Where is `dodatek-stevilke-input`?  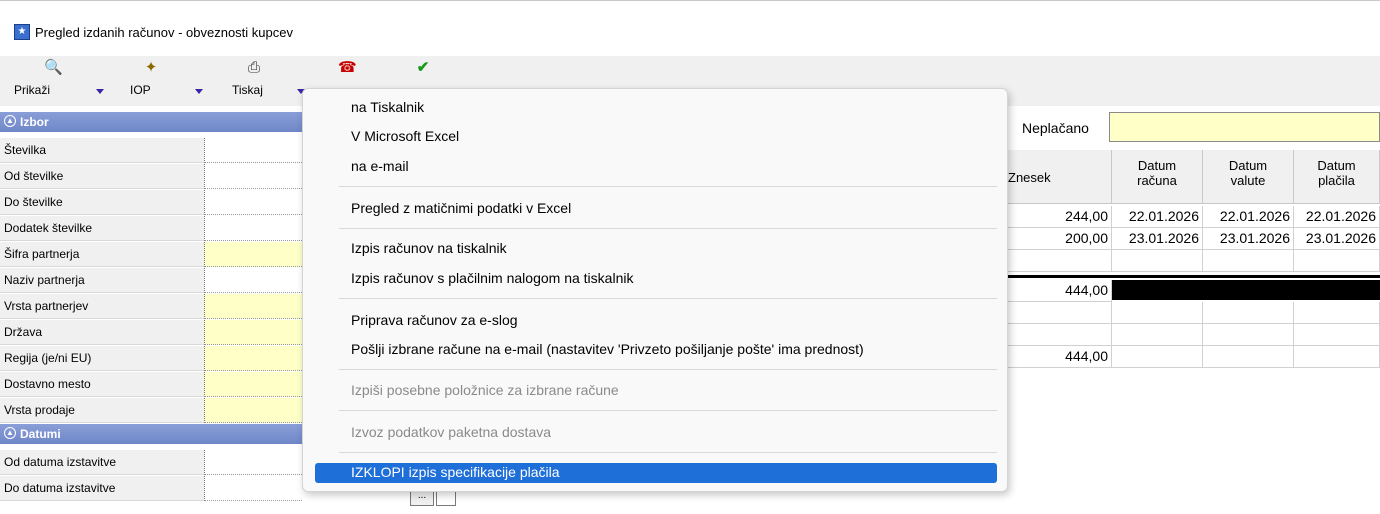
dodatek-stevilke-input is located at coordinates (253, 228).